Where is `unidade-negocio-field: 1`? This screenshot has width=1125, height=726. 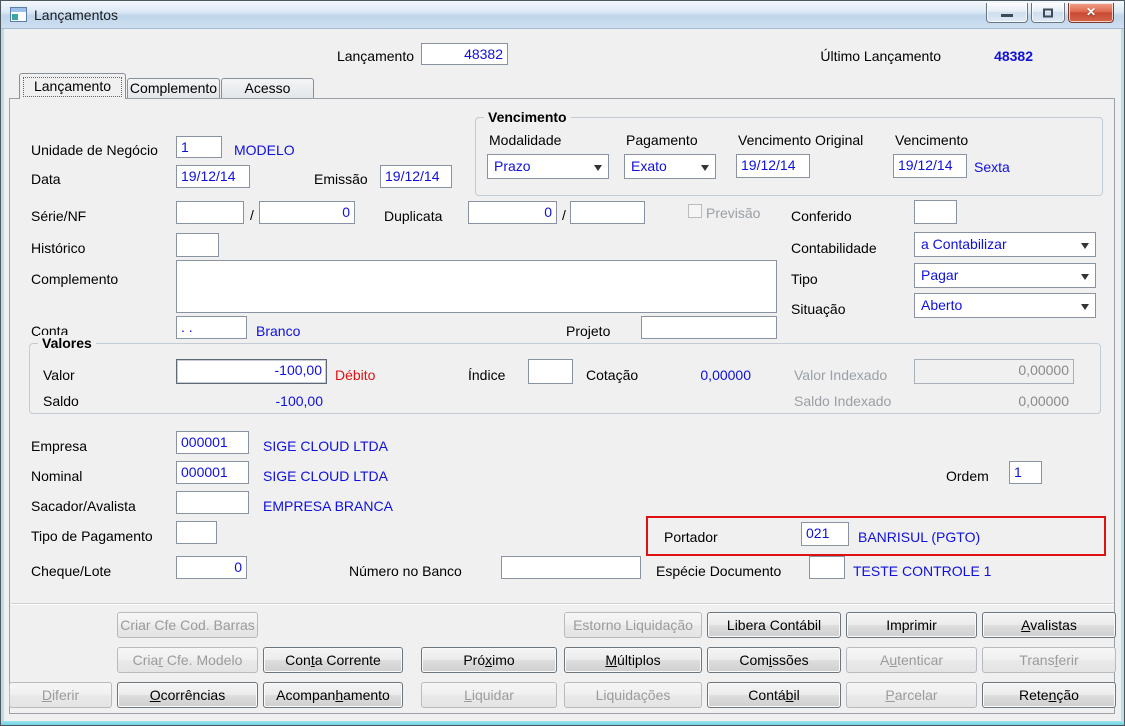
unidade-negocio-field: 1 is located at coordinates (199, 147).